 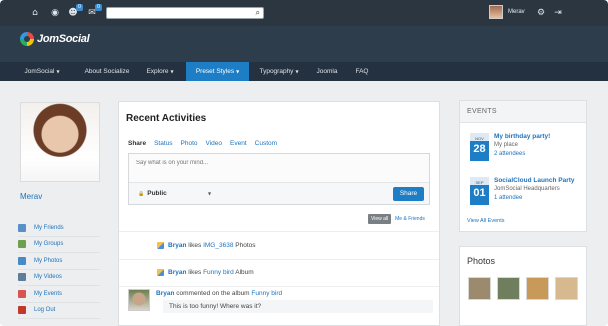 What do you see at coordinates (48, 277) in the screenshot?
I see `menu-label: My Videos` at bounding box center [48, 277].